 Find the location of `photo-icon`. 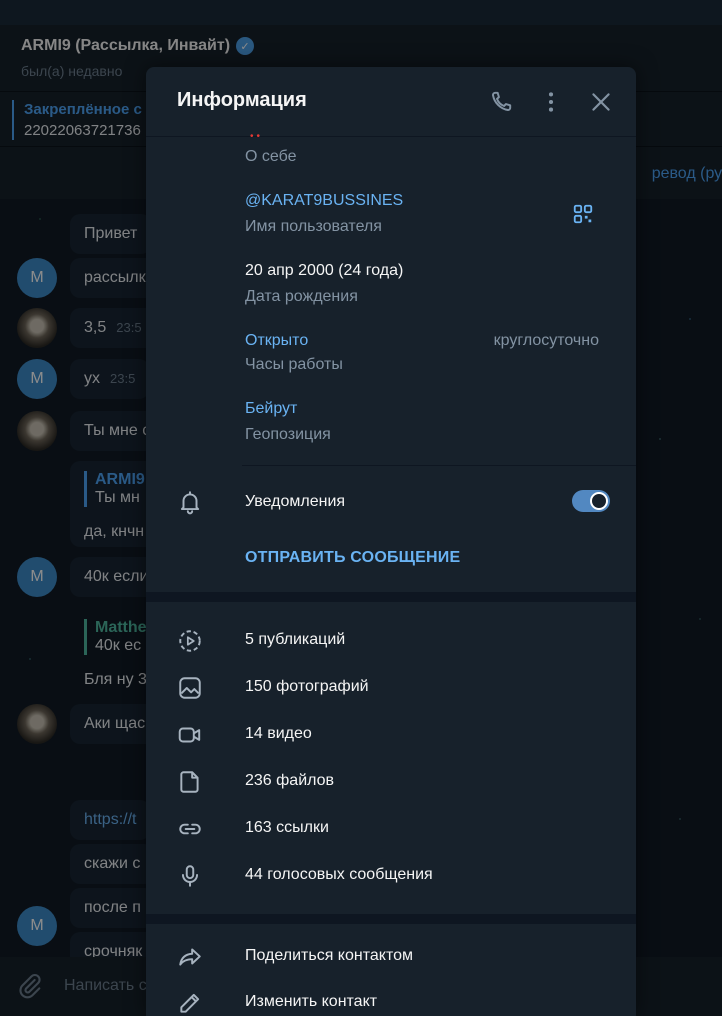

photo-icon is located at coordinates (190, 688).